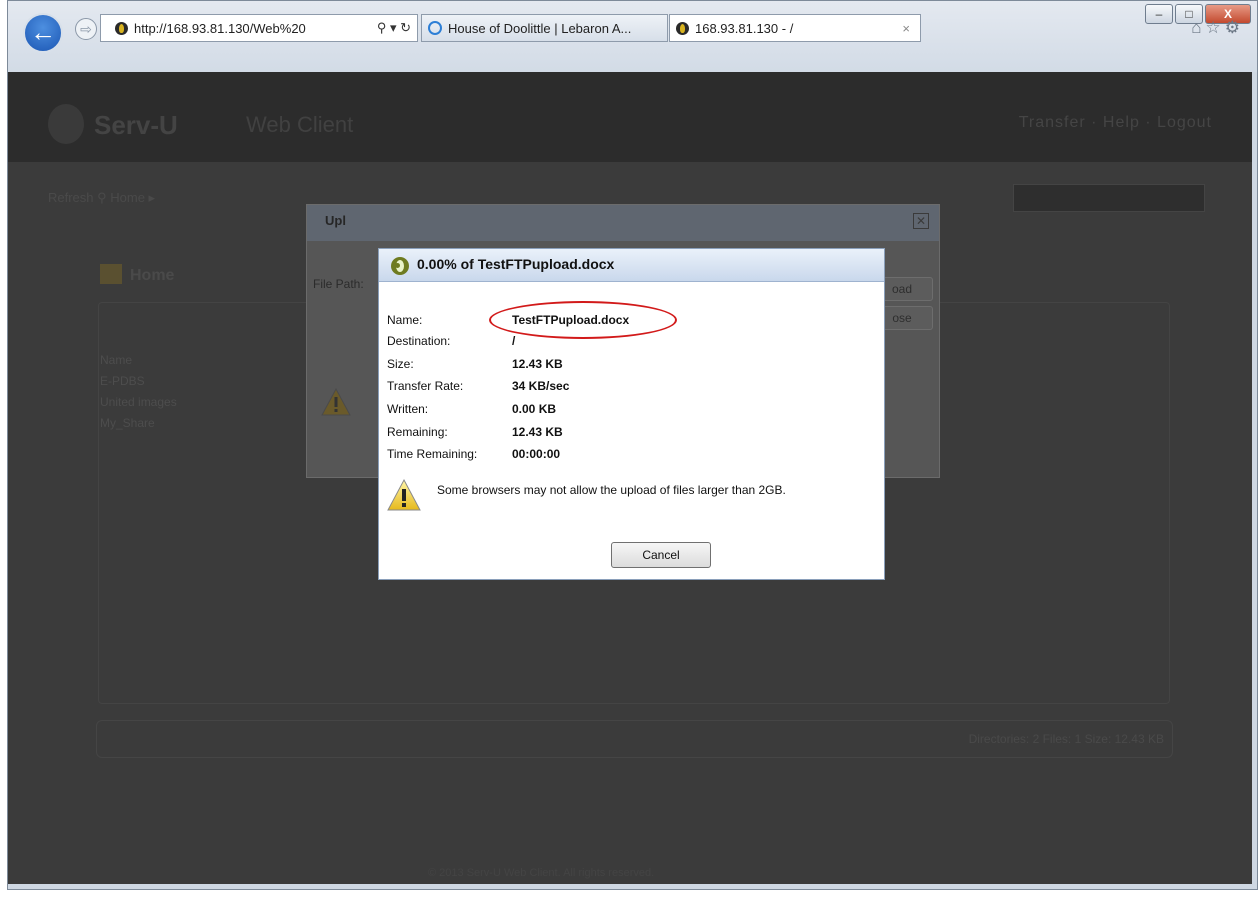 The height and width of the screenshot is (898, 1258). What do you see at coordinates (661, 555) in the screenshot?
I see `cancel-button: Cancel` at bounding box center [661, 555].